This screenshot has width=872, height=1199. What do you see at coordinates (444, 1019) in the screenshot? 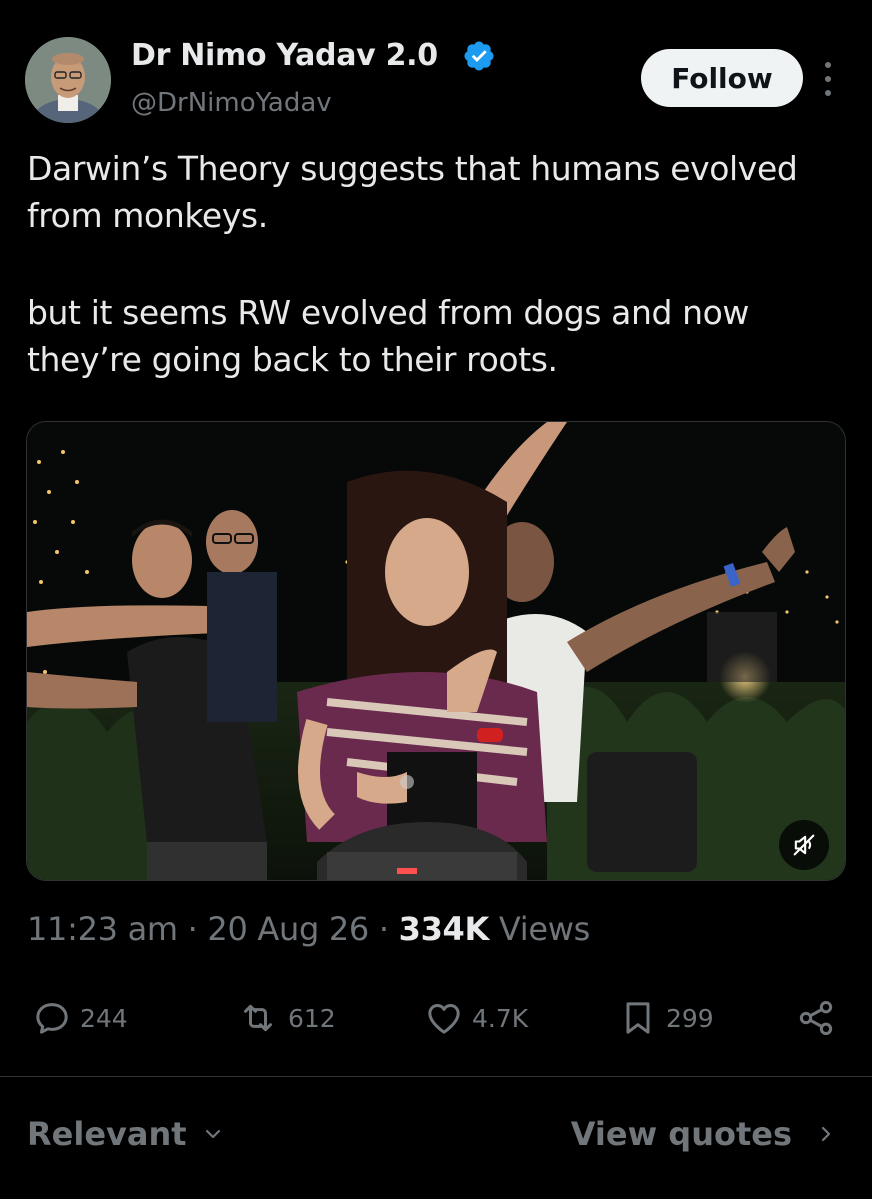
I see `heart-icon` at bounding box center [444, 1019].